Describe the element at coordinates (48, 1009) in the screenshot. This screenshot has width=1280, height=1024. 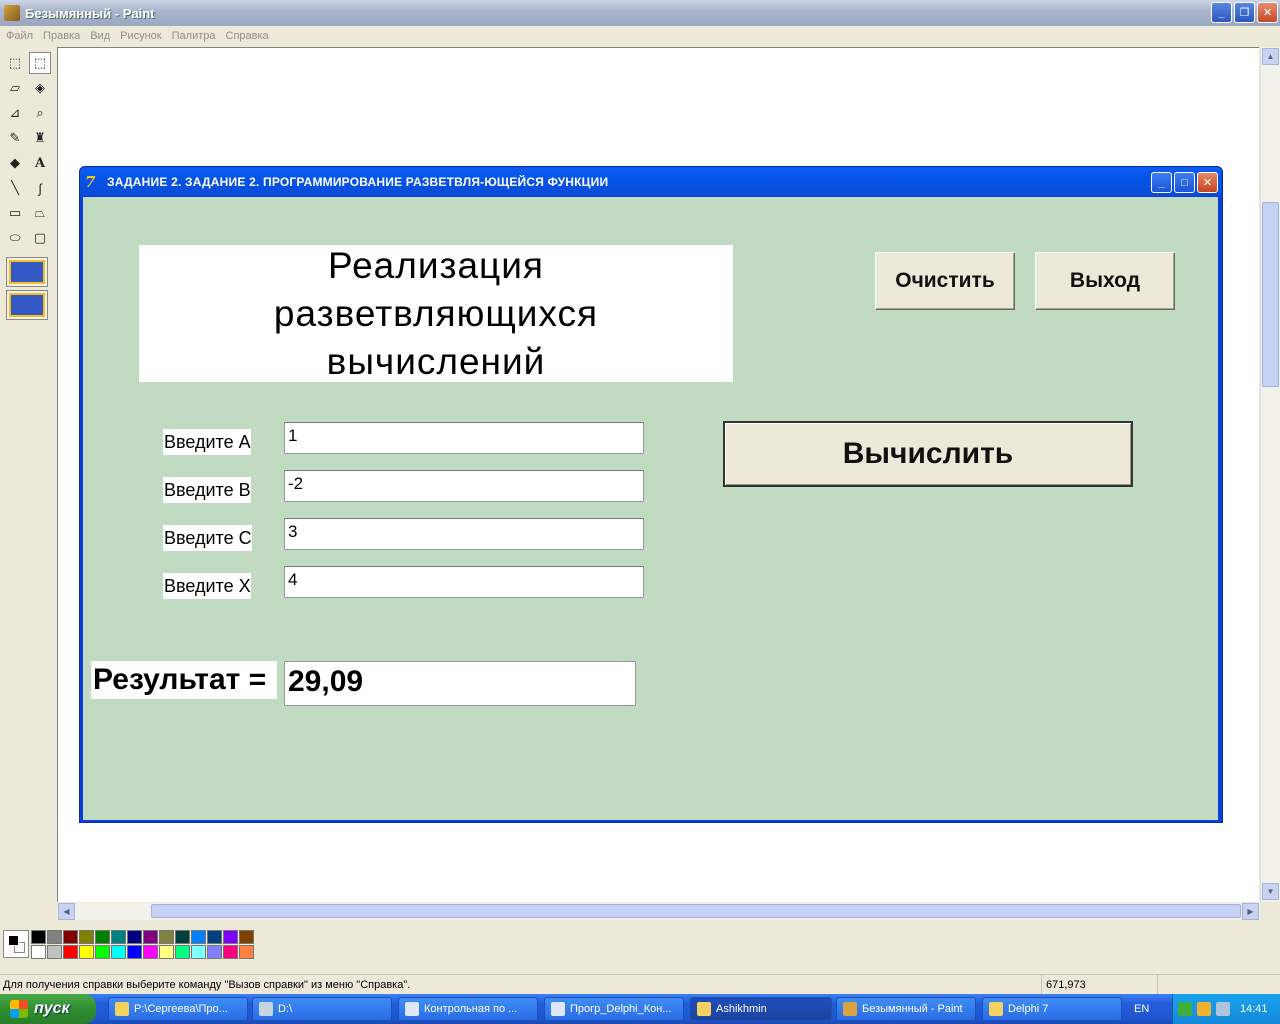
I see `start-button: пуск` at that location.